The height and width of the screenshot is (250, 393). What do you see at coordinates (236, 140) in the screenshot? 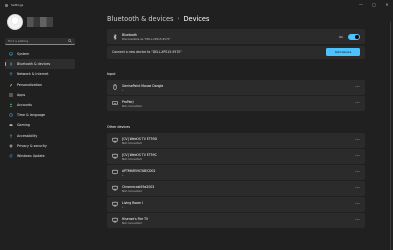
I see `device-row: [CV] WebOS TV ET59D Not connected ···` at bounding box center [236, 140].